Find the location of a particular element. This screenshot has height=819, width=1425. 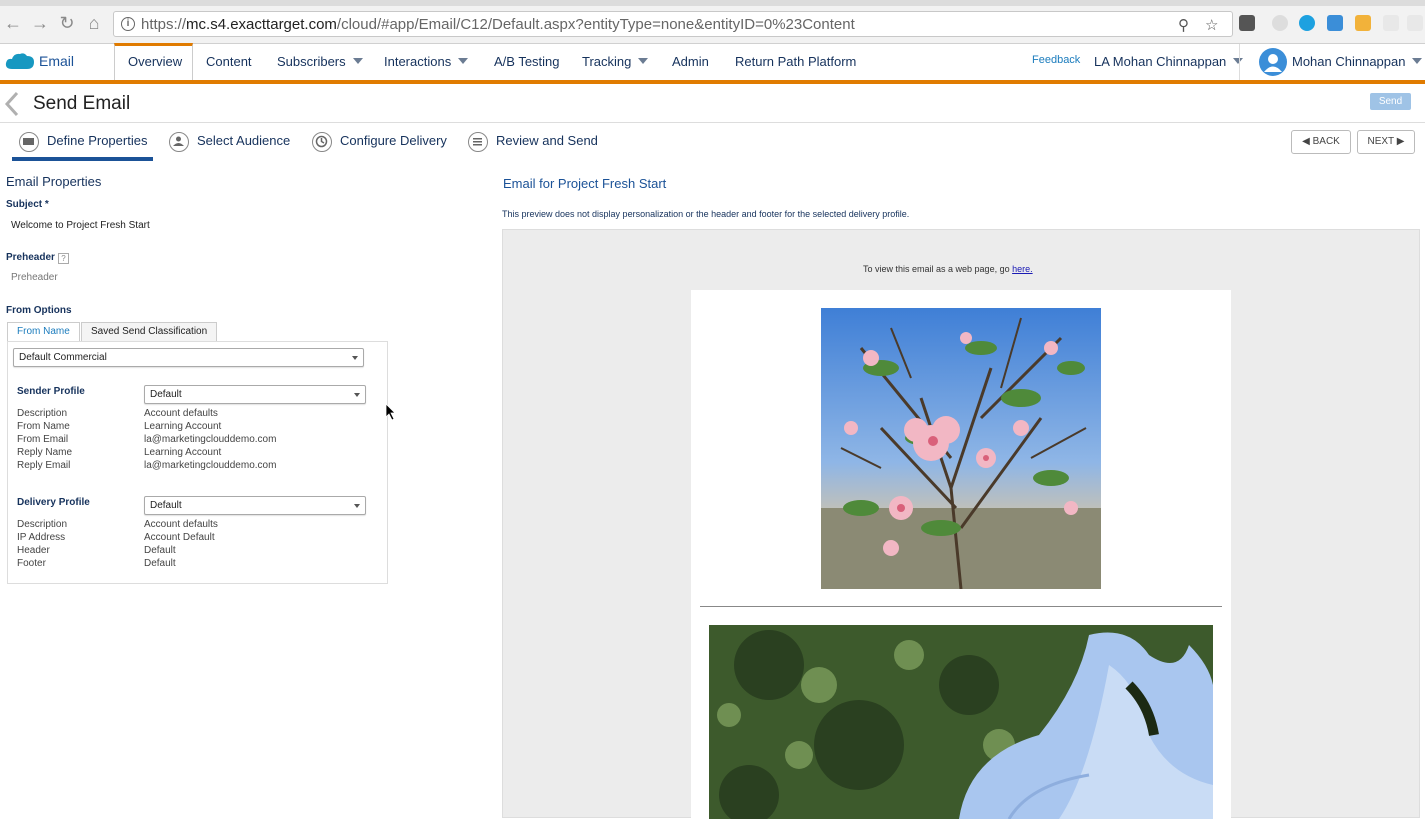

reload-icon: ↻ is located at coordinates (67, 23).